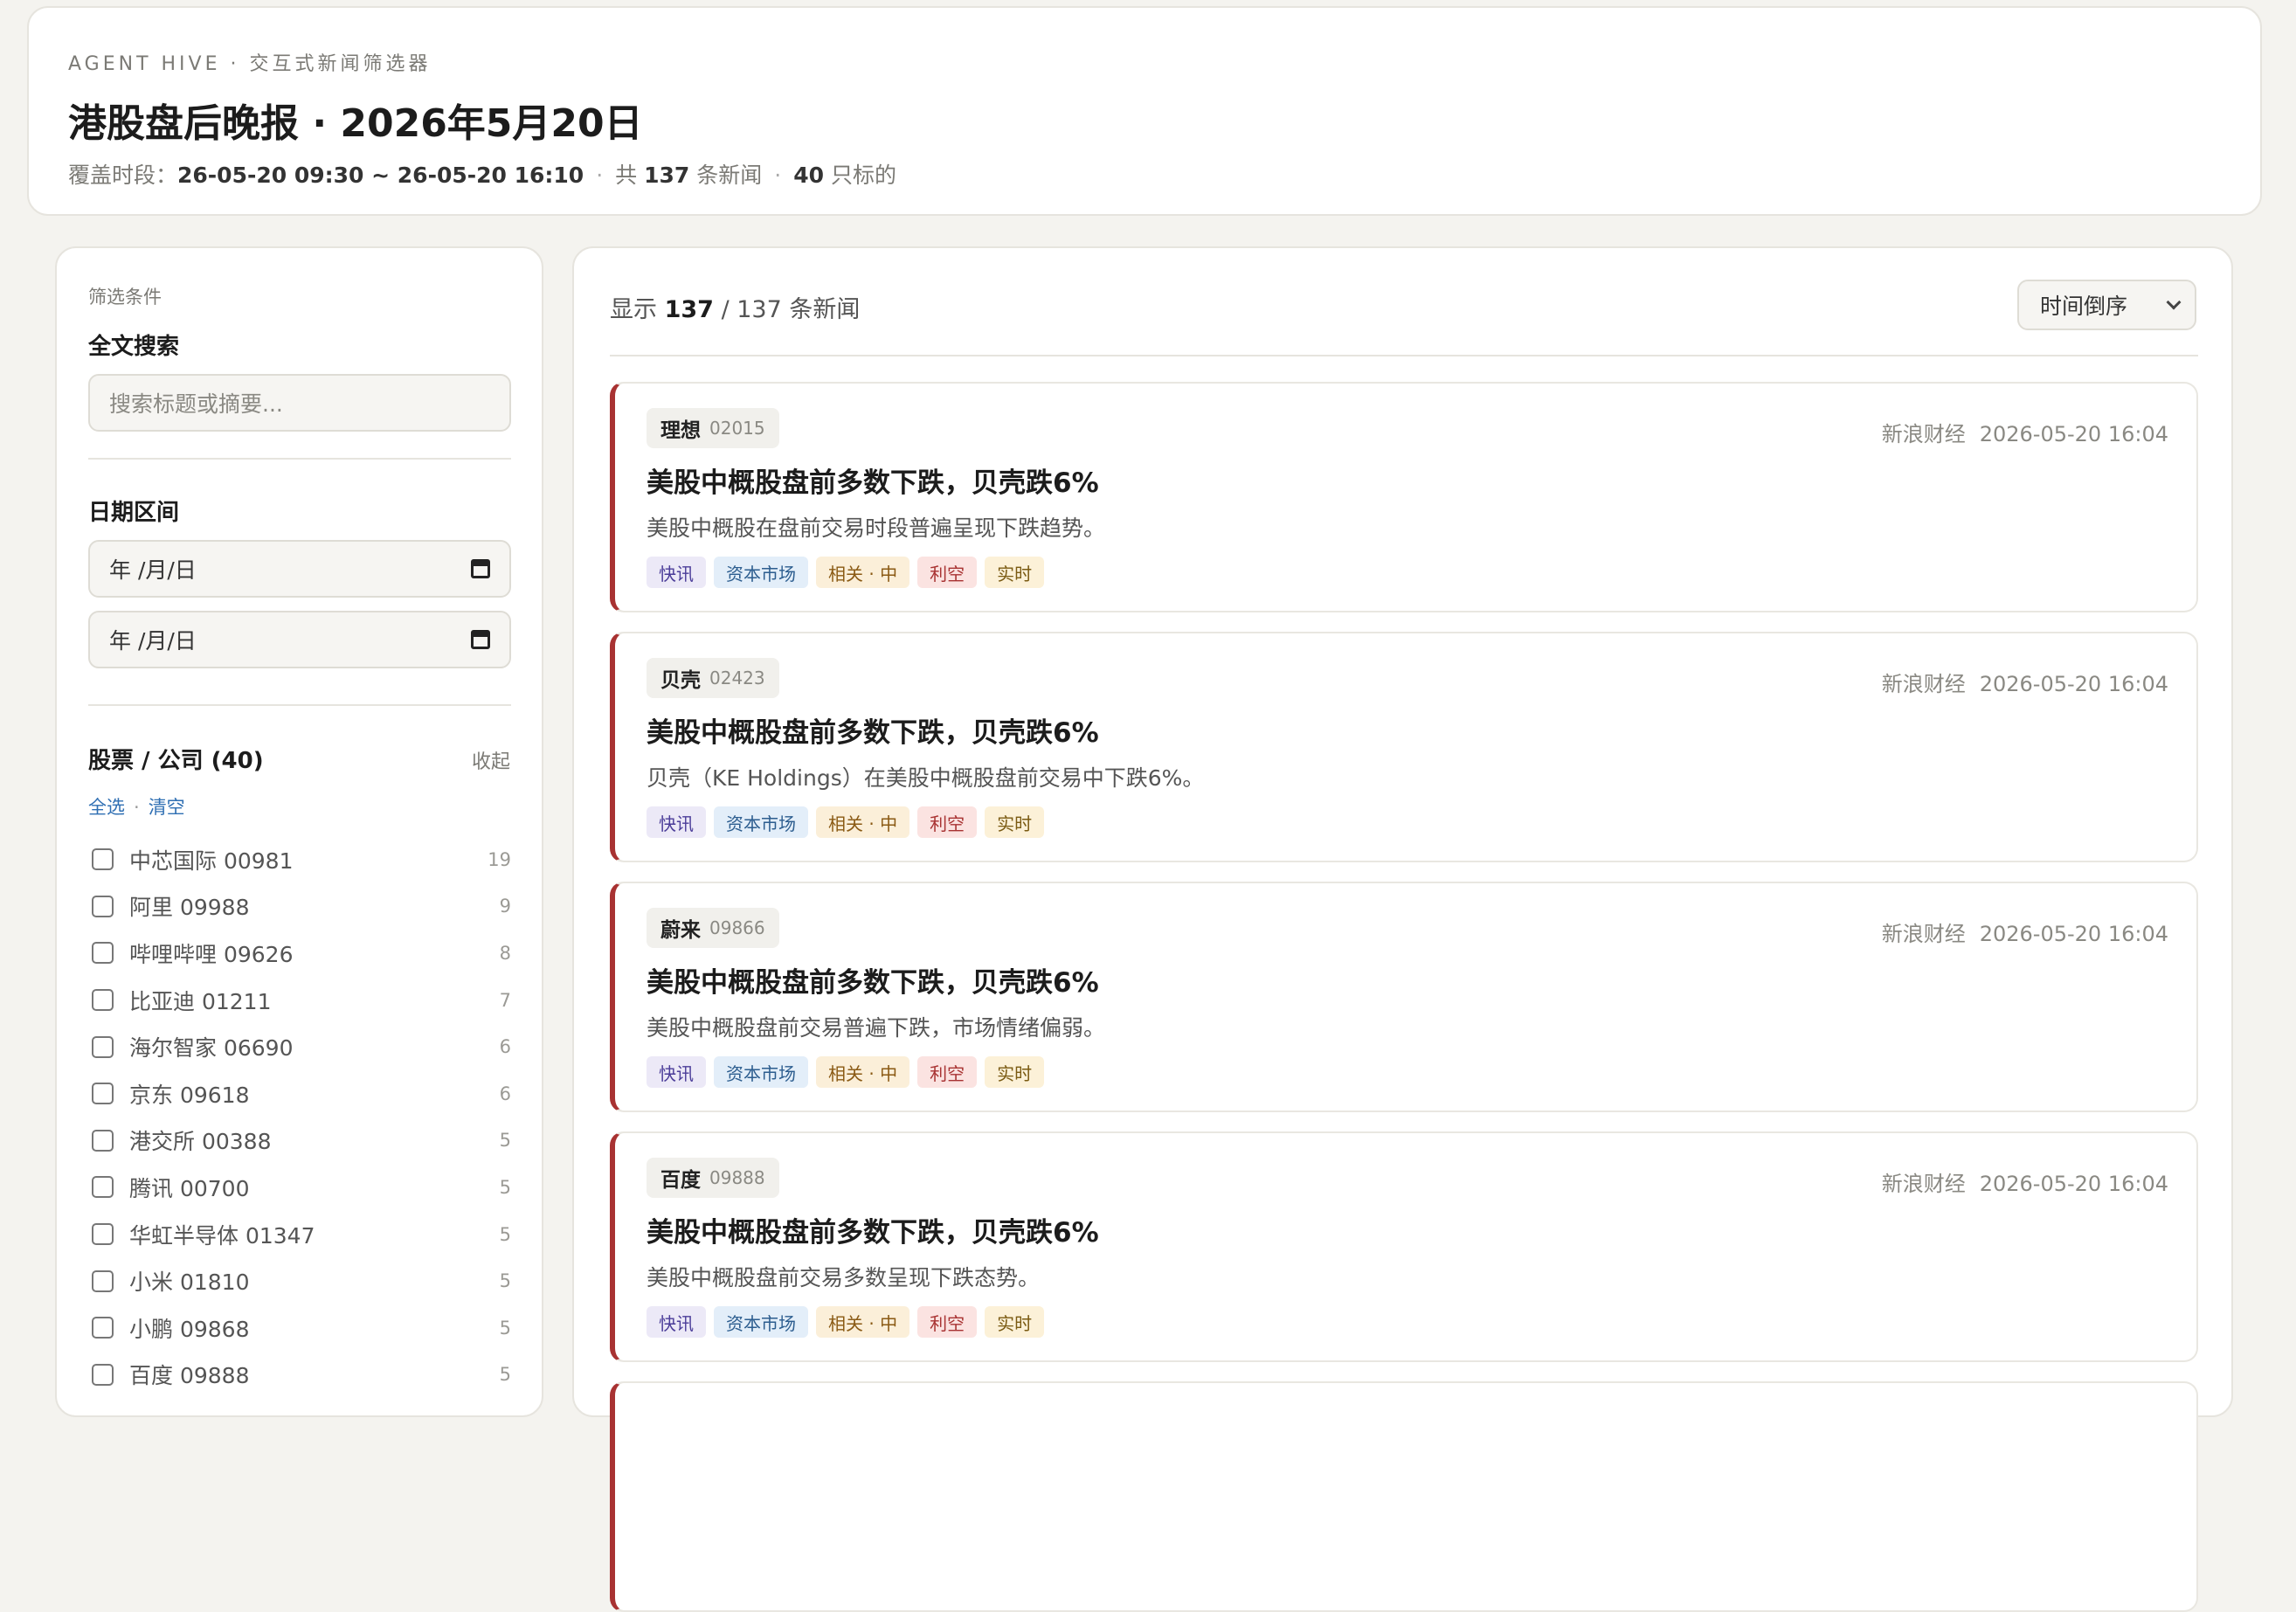 The width and height of the screenshot is (2296, 1612). I want to click on ticker-chip: 百度 09888, so click(713, 1178).